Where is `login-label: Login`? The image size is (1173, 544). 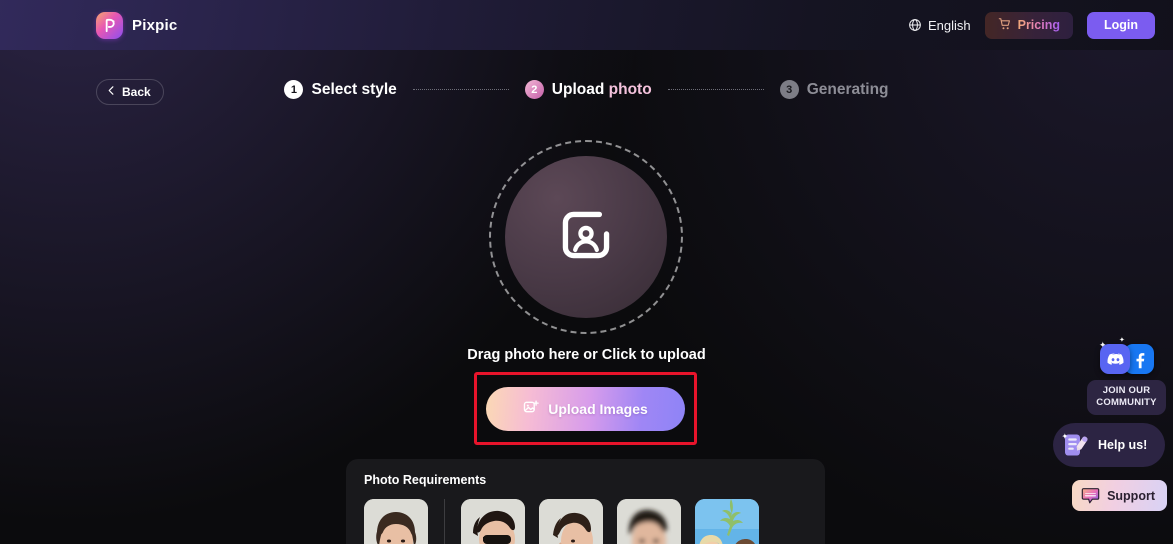
login-label: Login is located at coordinates (1120, 25).